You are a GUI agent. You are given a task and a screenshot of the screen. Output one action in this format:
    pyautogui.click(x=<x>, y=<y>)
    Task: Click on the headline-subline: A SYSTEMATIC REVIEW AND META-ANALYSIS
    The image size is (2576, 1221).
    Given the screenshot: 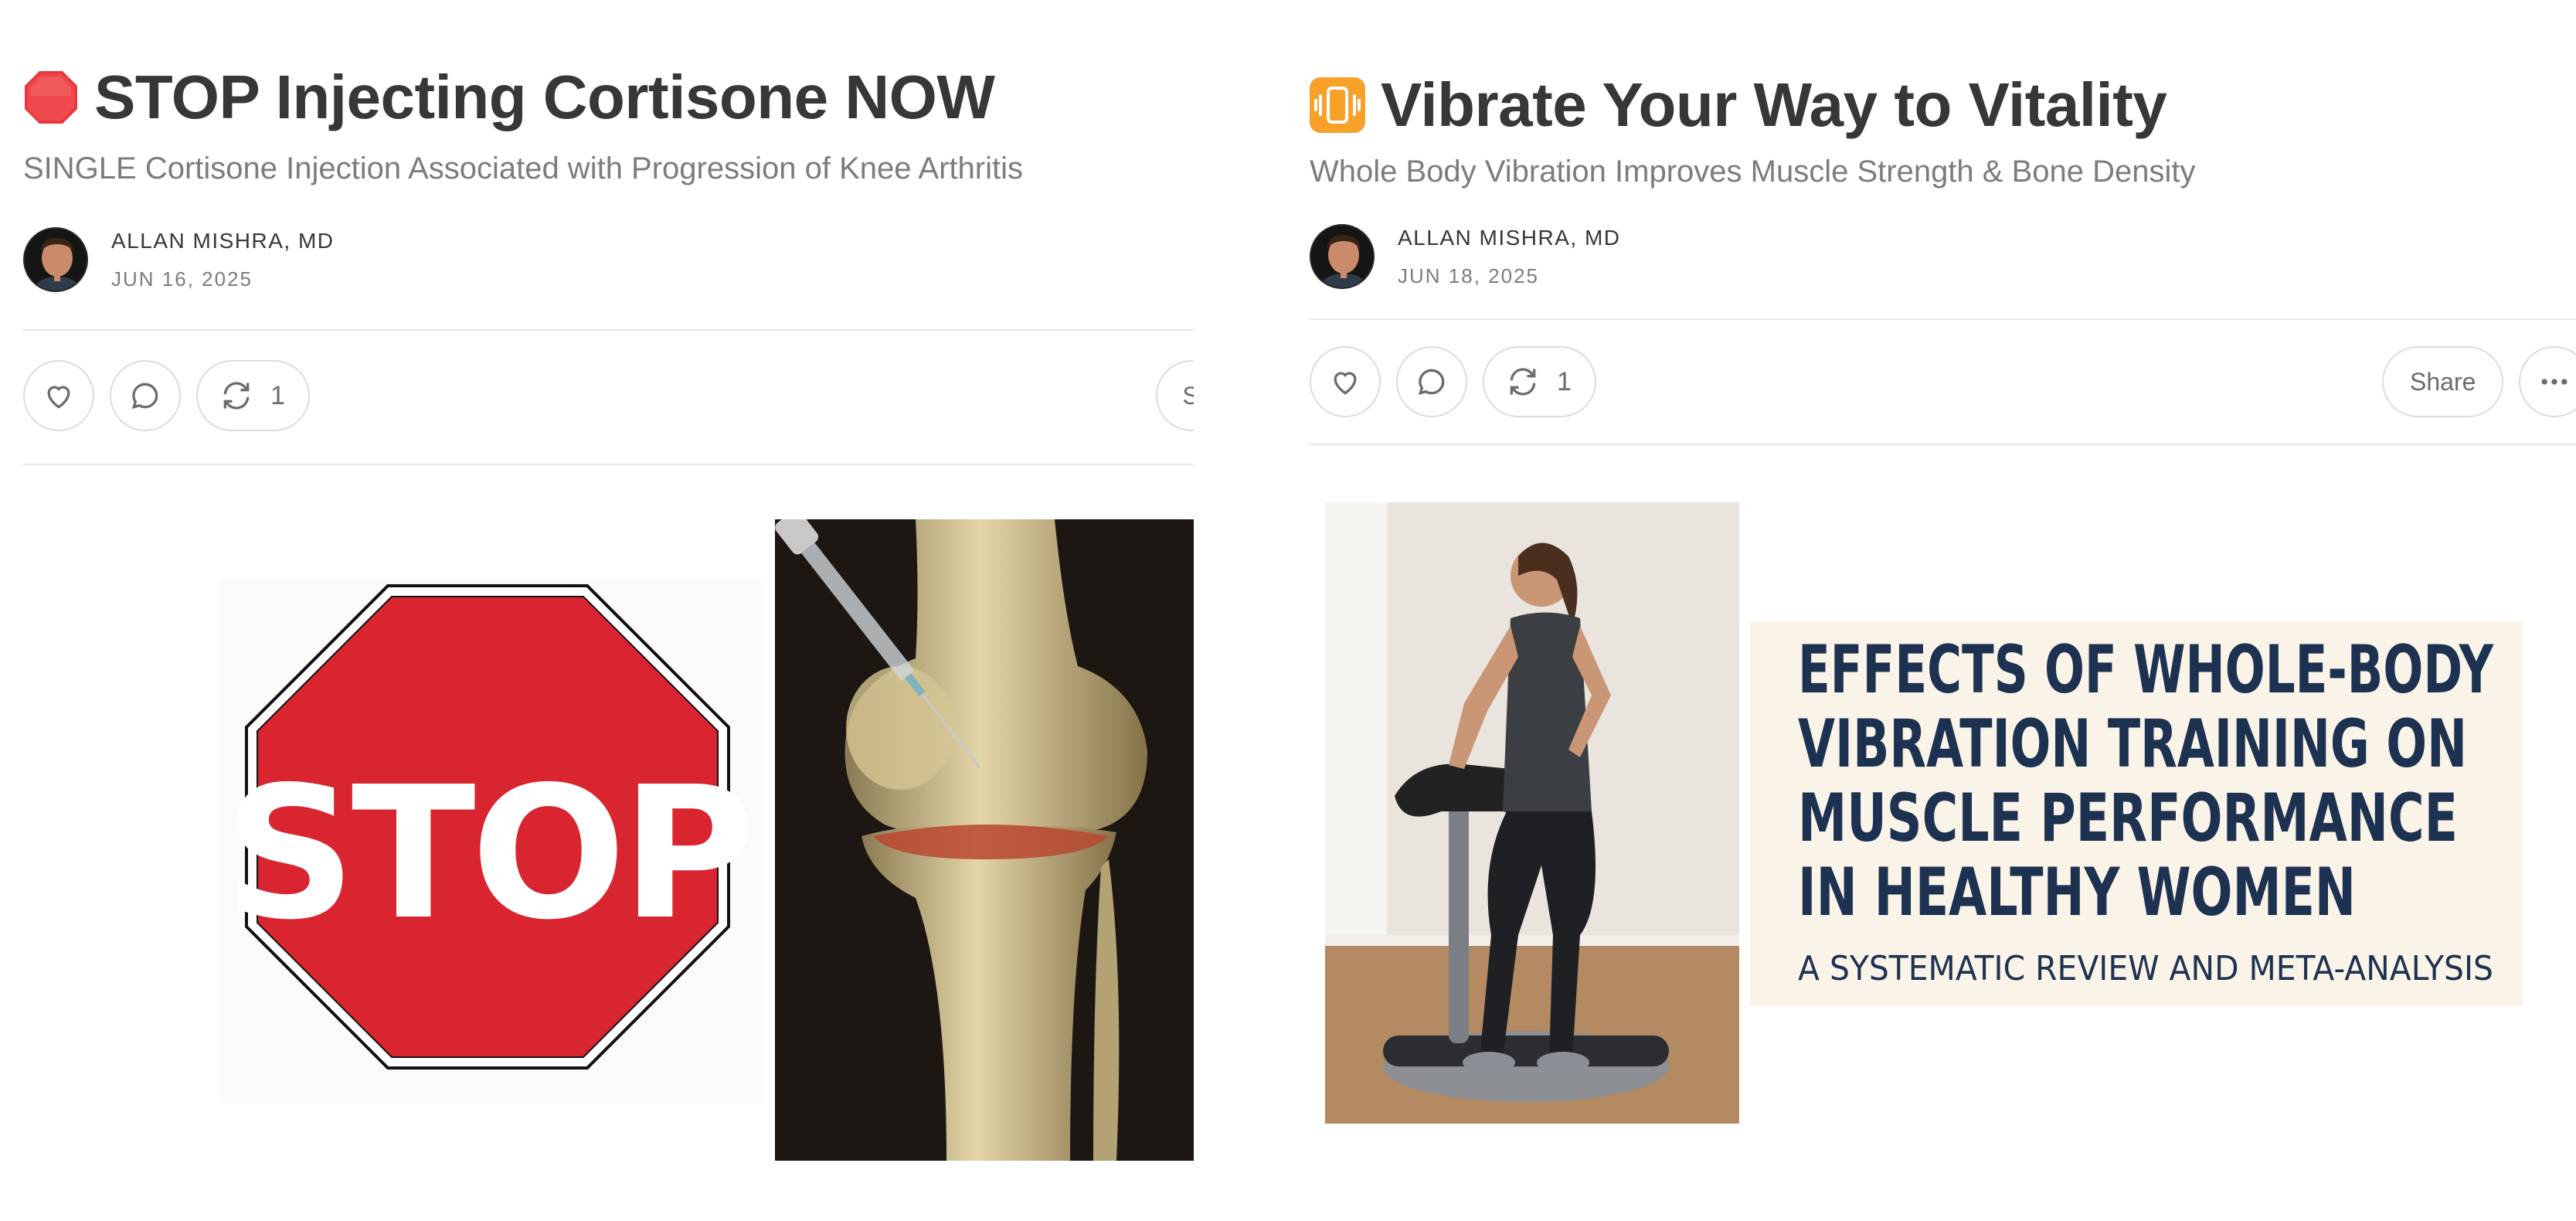 What is the action you would take?
    pyautogui.click(x=2145, y=969)
    